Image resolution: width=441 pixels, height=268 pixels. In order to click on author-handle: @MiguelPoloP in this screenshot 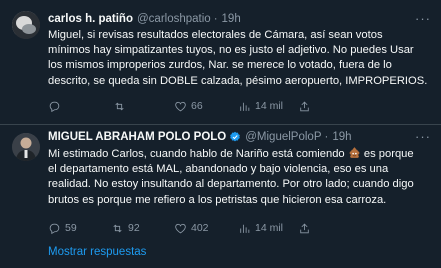, I will do `click(283, 137)`.